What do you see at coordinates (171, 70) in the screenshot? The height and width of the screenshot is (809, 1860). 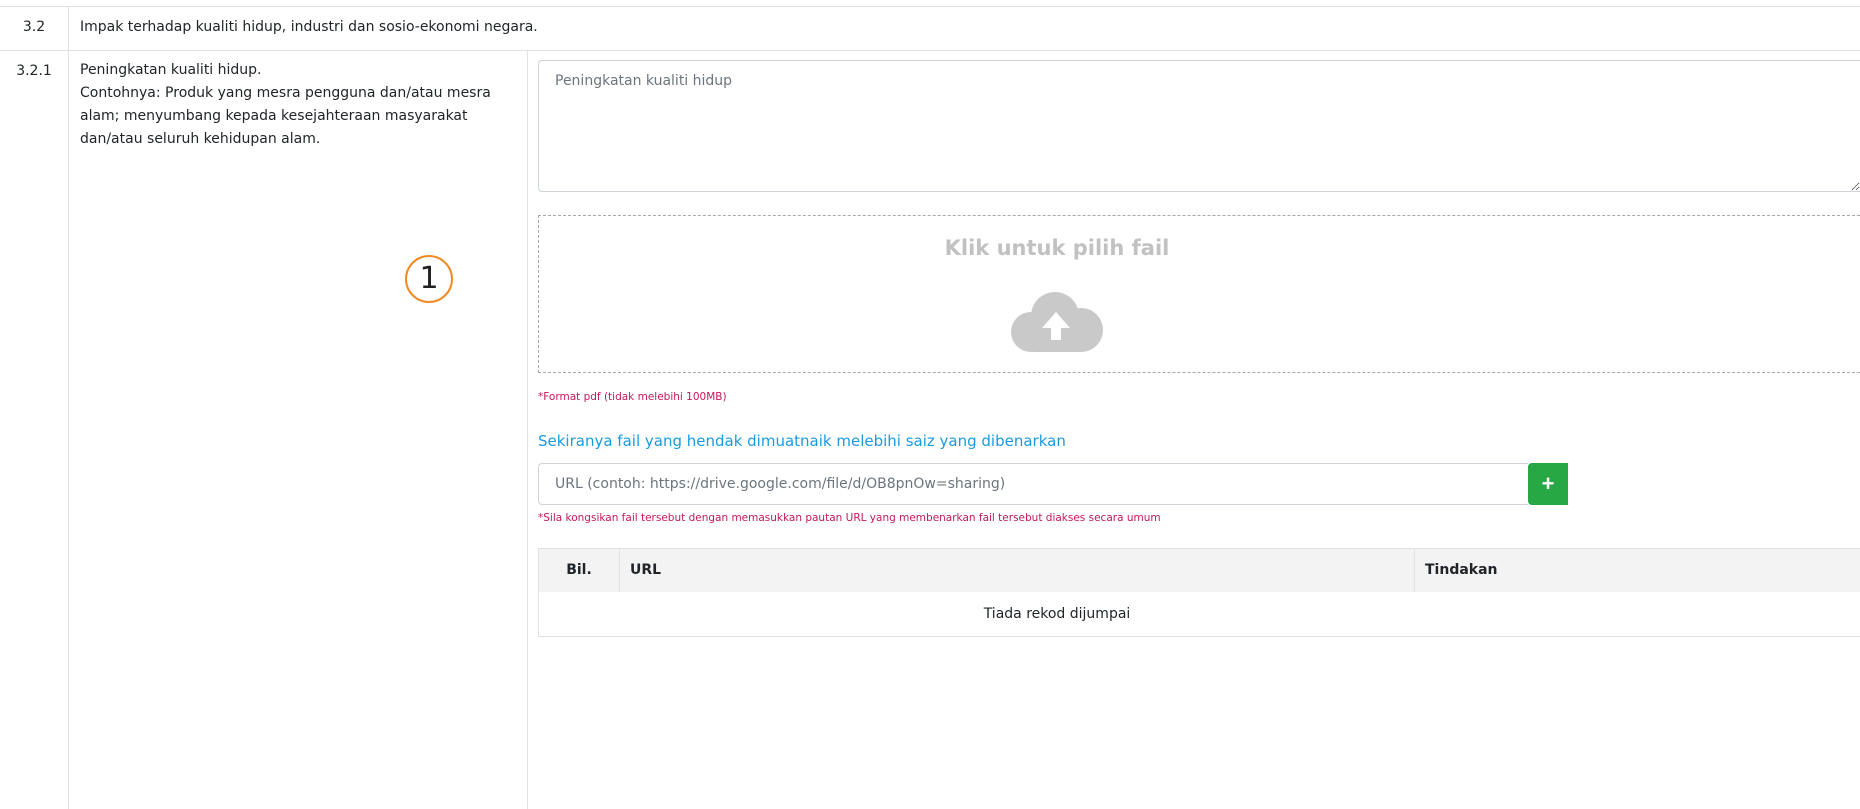 I see `item-description-line: Peningkatan kualiti hidup.` at bounding box center [171, 70].